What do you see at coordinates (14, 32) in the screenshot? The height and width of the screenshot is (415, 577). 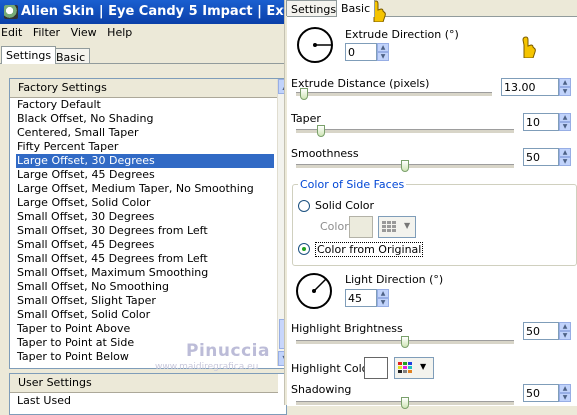 I see `menu-edit: Edit` at bounding box center [14, 32].